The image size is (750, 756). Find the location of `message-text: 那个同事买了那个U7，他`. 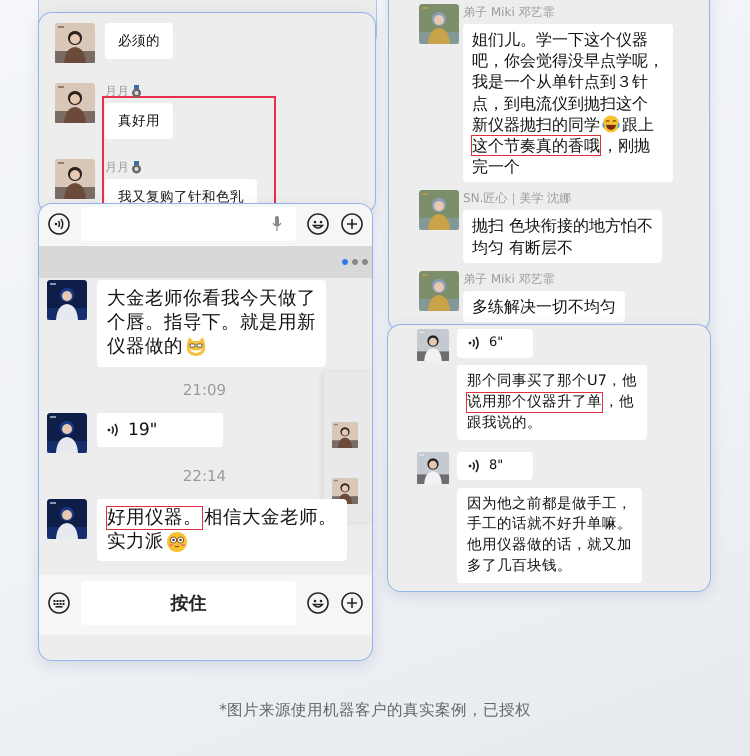

message-text: 那个同事买了那个U7，他 is located at coordinates (552, 381).